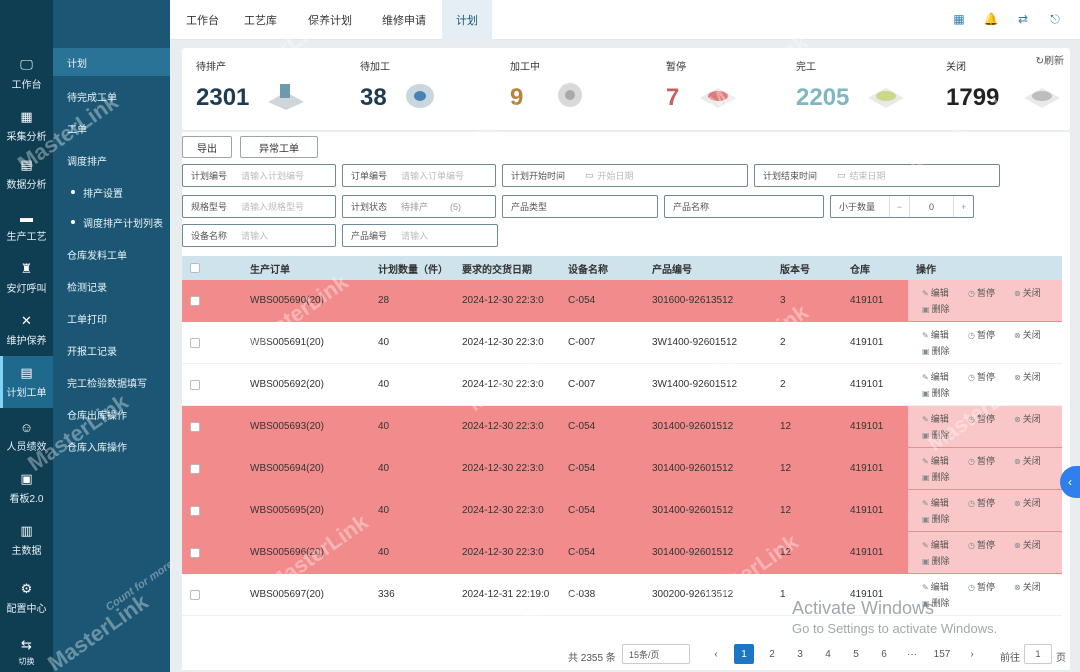 The height and width of the screenshot is (672, 1080). What do you see at coordinates (884, 654) in the screenshot?
I see `page-button-6: 6` at bounding box center [884, 654].